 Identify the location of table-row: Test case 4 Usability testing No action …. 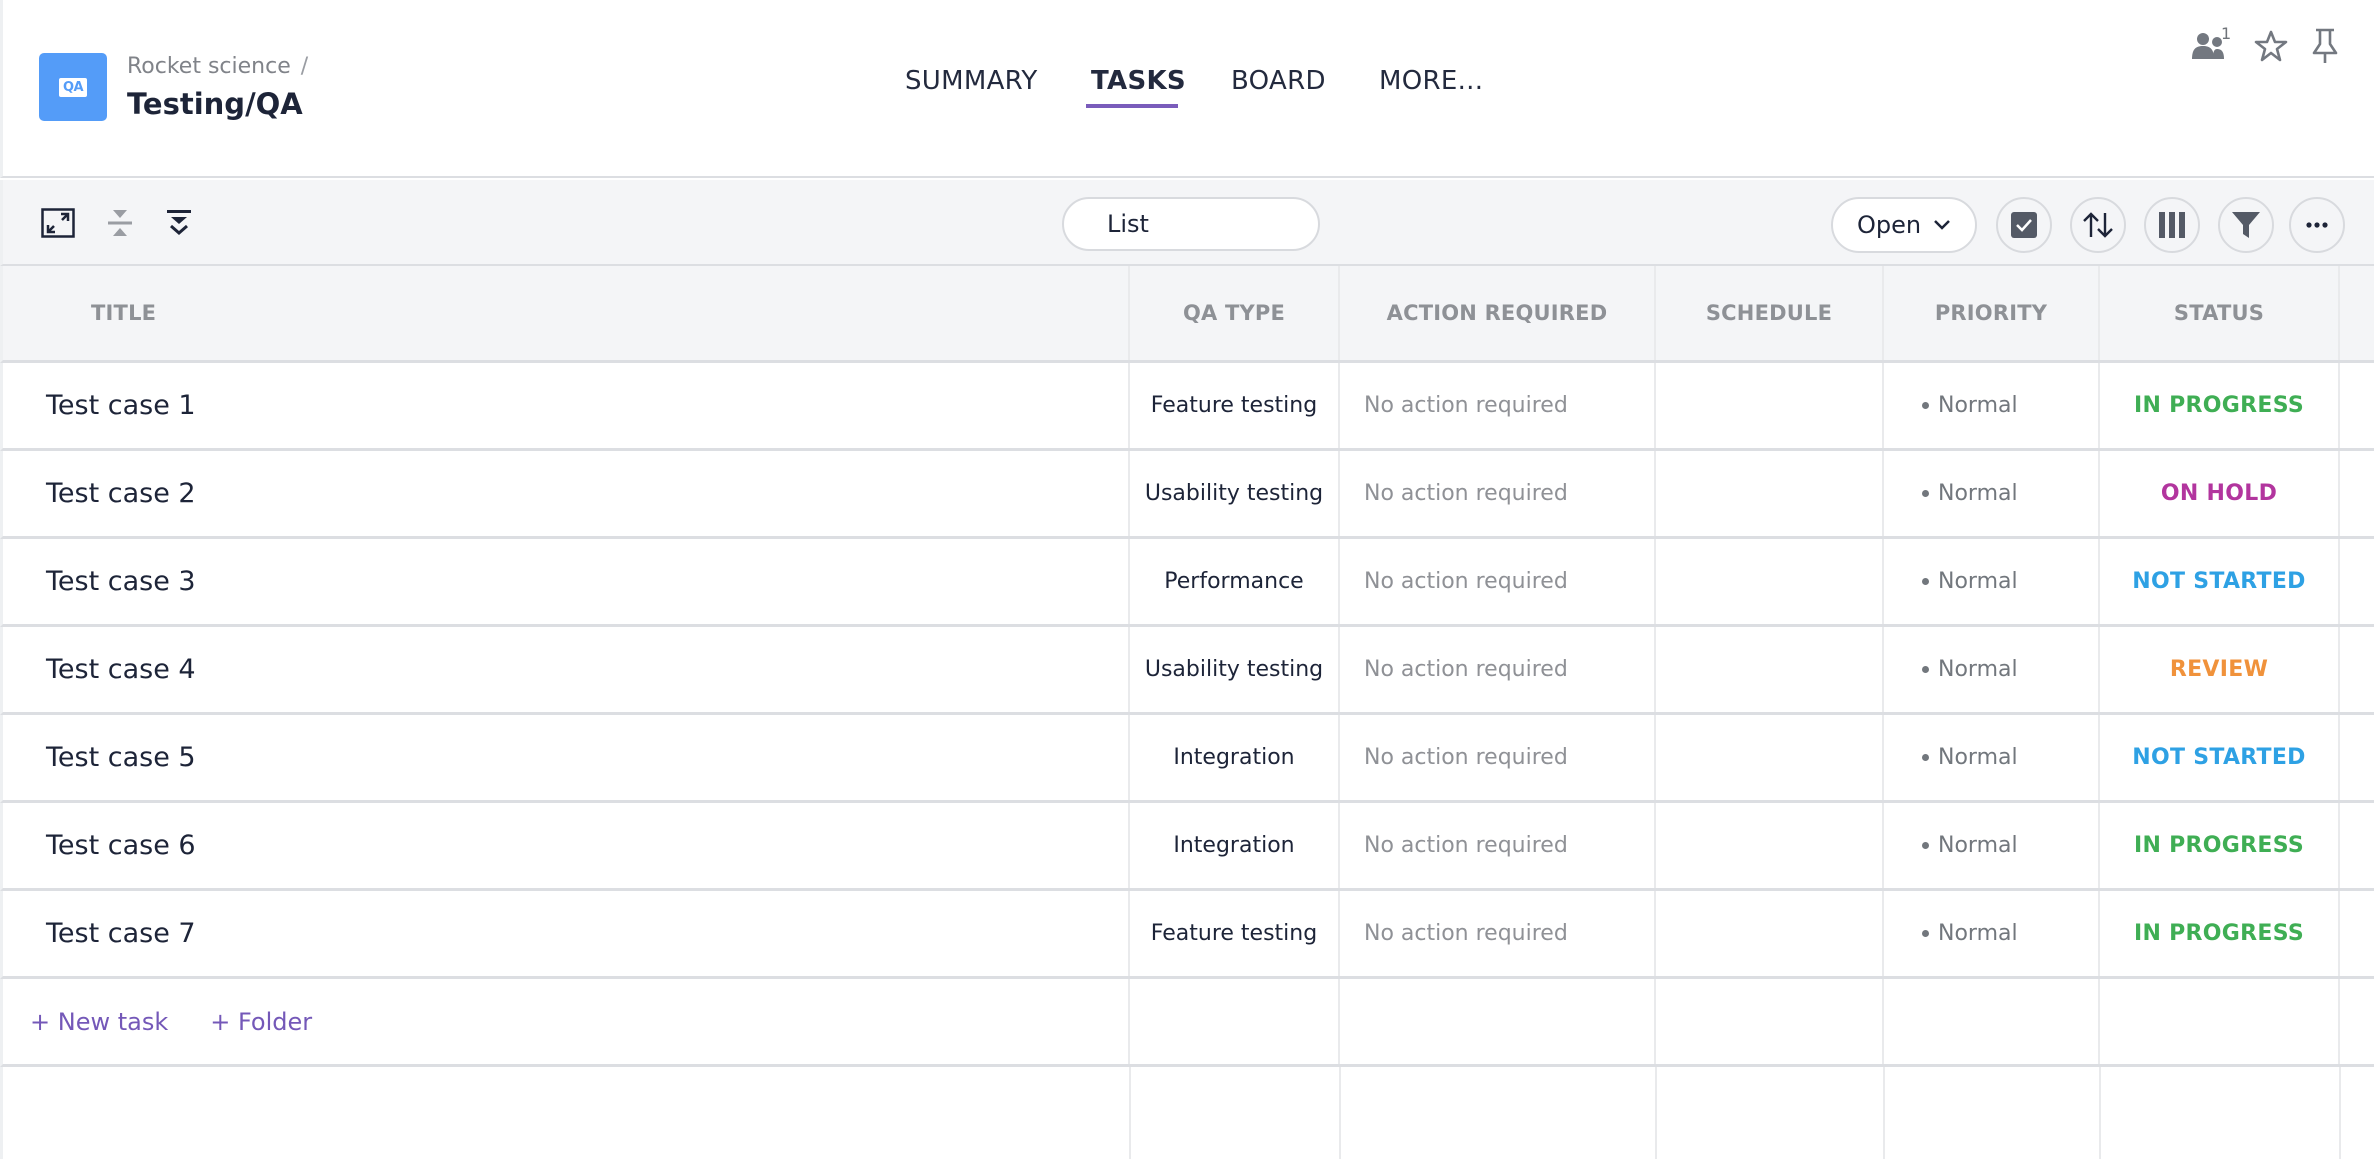
(1187, 671).